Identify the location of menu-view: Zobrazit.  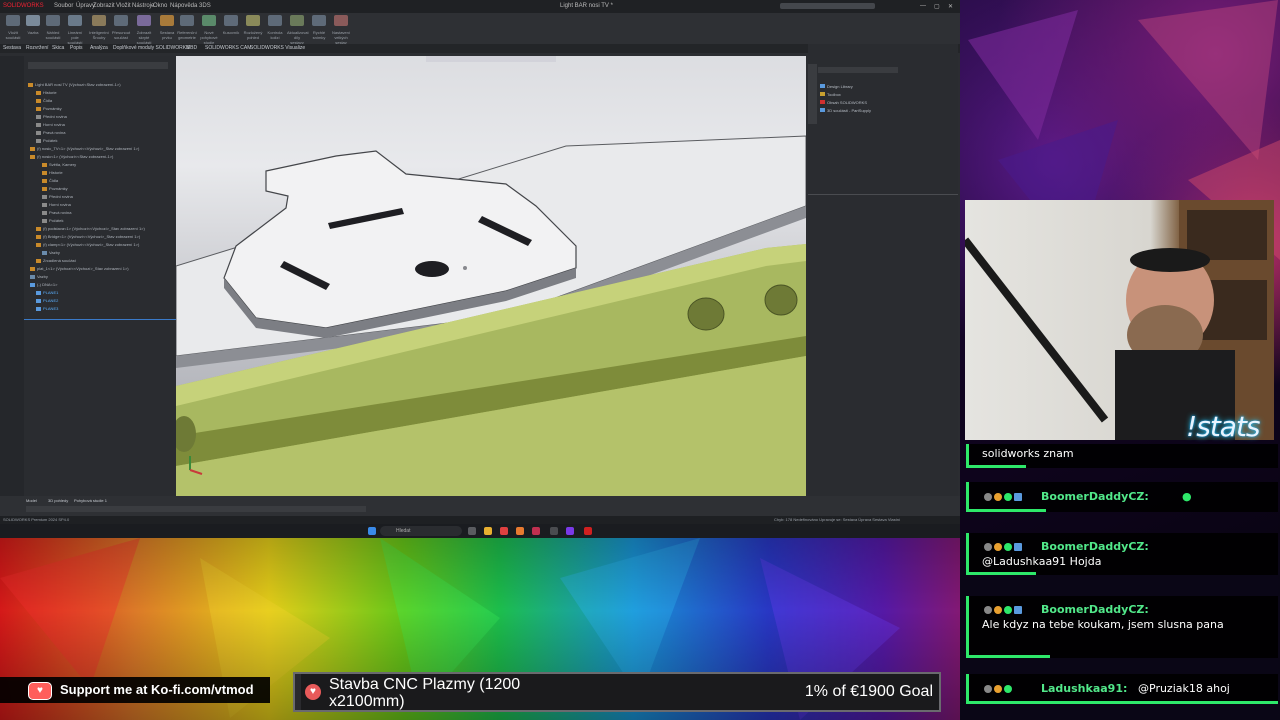
(104, 6).